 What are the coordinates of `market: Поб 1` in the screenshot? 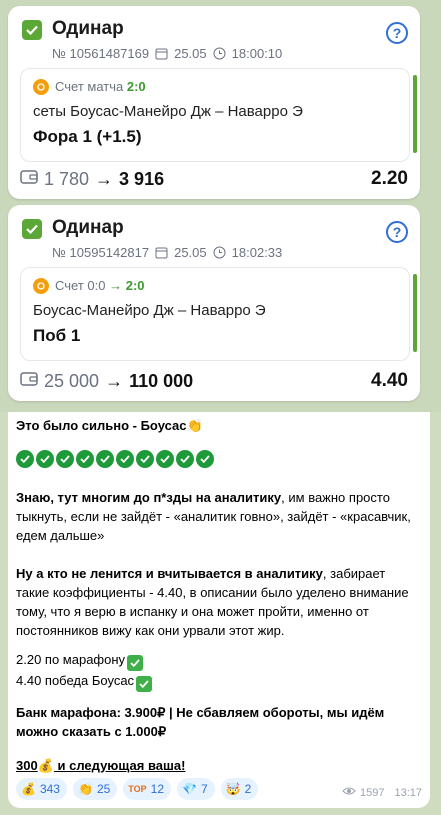 It's located at (57, 335).